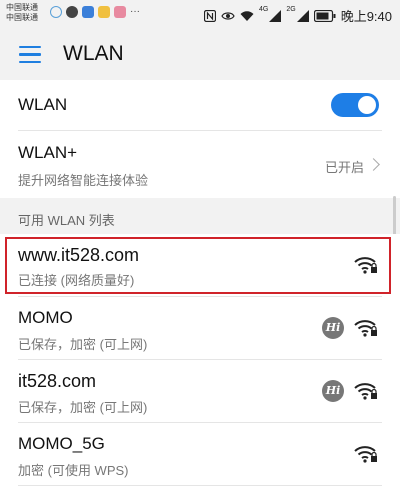 The height and width of the screenshot is (503, 400). Describe the element at coordinates (61, 443) in the screenshot. I see `network-ssid: MOMO_5G` at that location.